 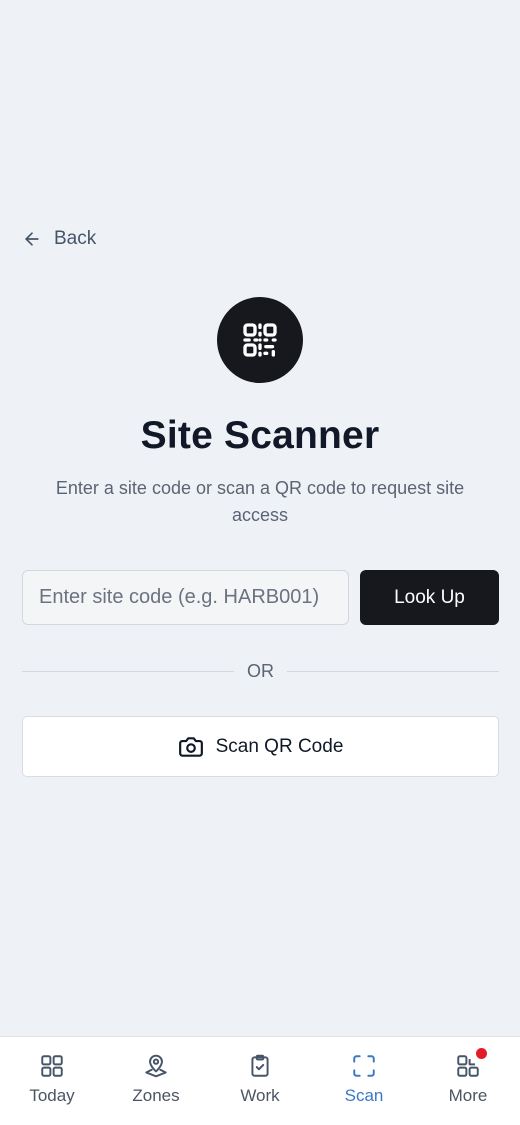 I want to click on tab-label-scan: Scan, so click(x=364, y=1095).